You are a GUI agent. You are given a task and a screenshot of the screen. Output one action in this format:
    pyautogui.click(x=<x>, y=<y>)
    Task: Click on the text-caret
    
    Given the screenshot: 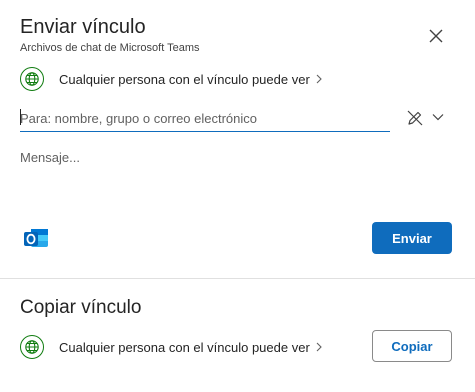 What is the action you would take?
    pyautogui.click(x=20, y=117)
    